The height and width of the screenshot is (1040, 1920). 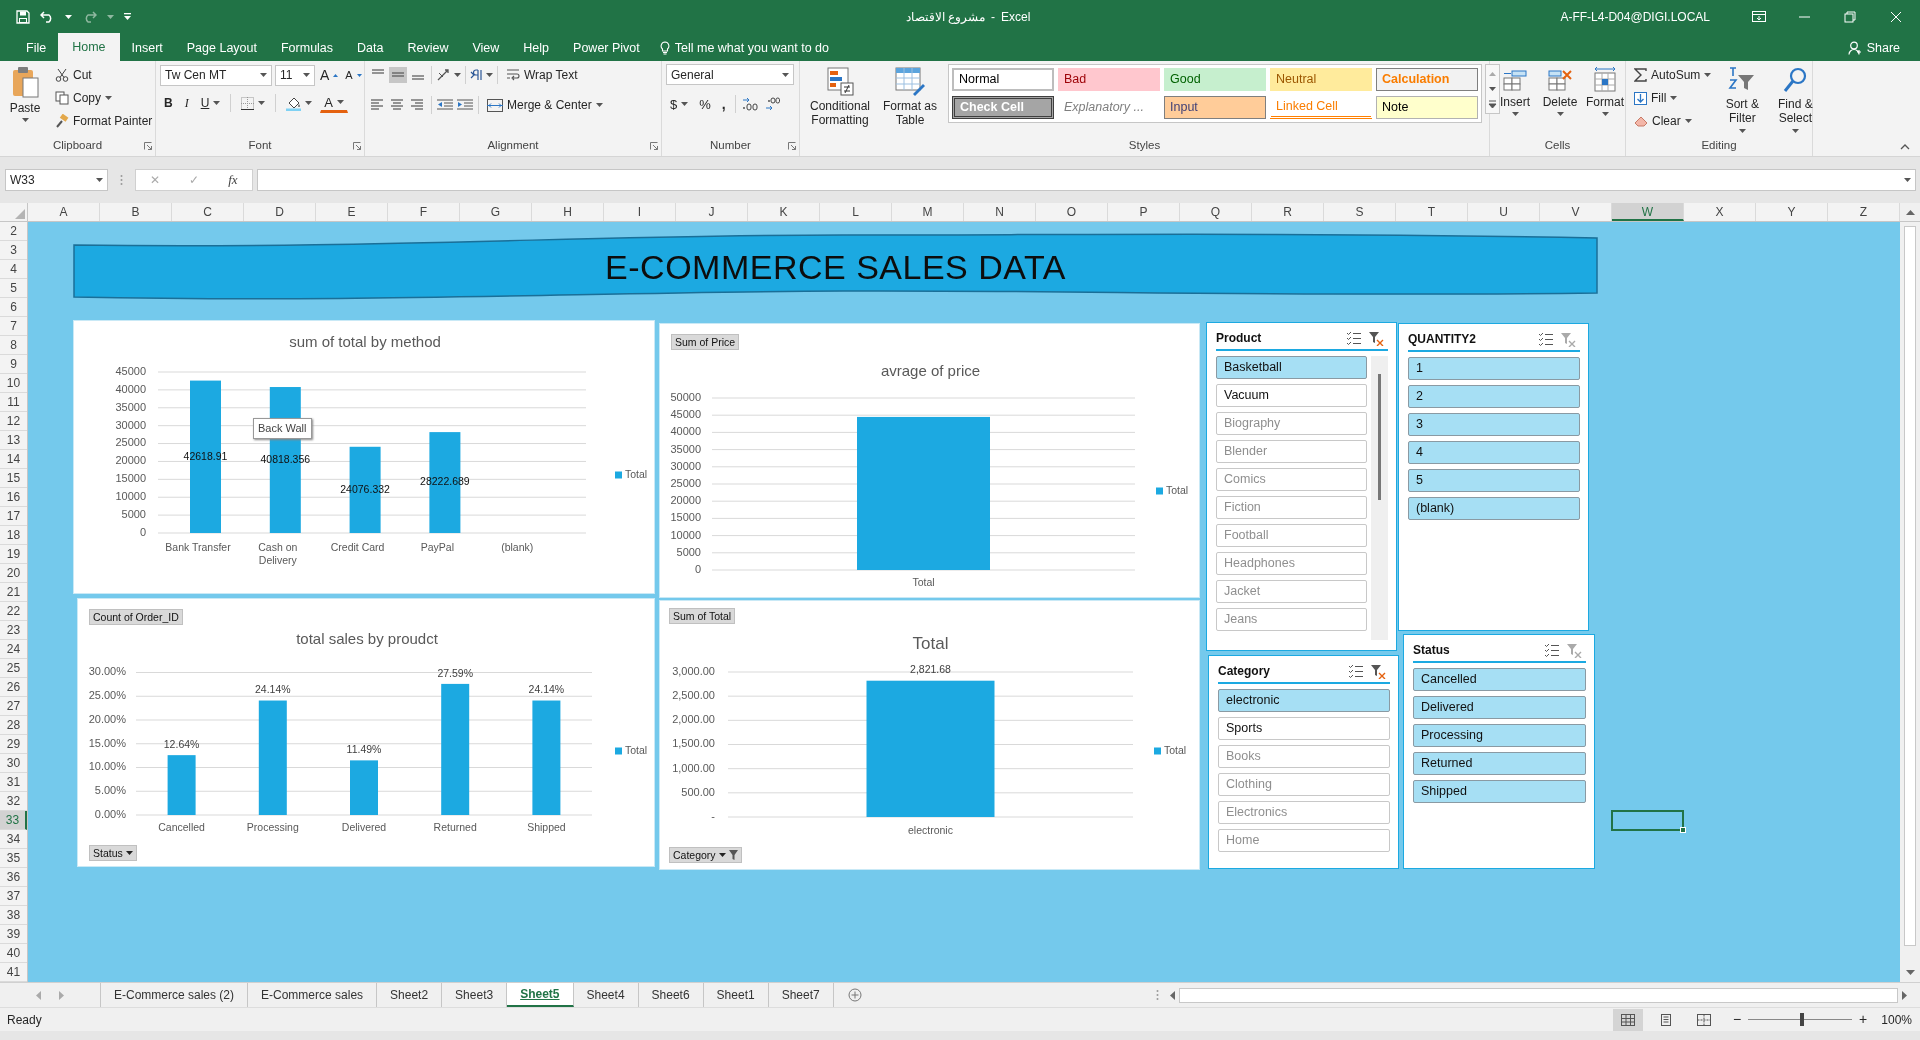 I want to click on slicer-item: Shipped, so click(x=1499, y=791).